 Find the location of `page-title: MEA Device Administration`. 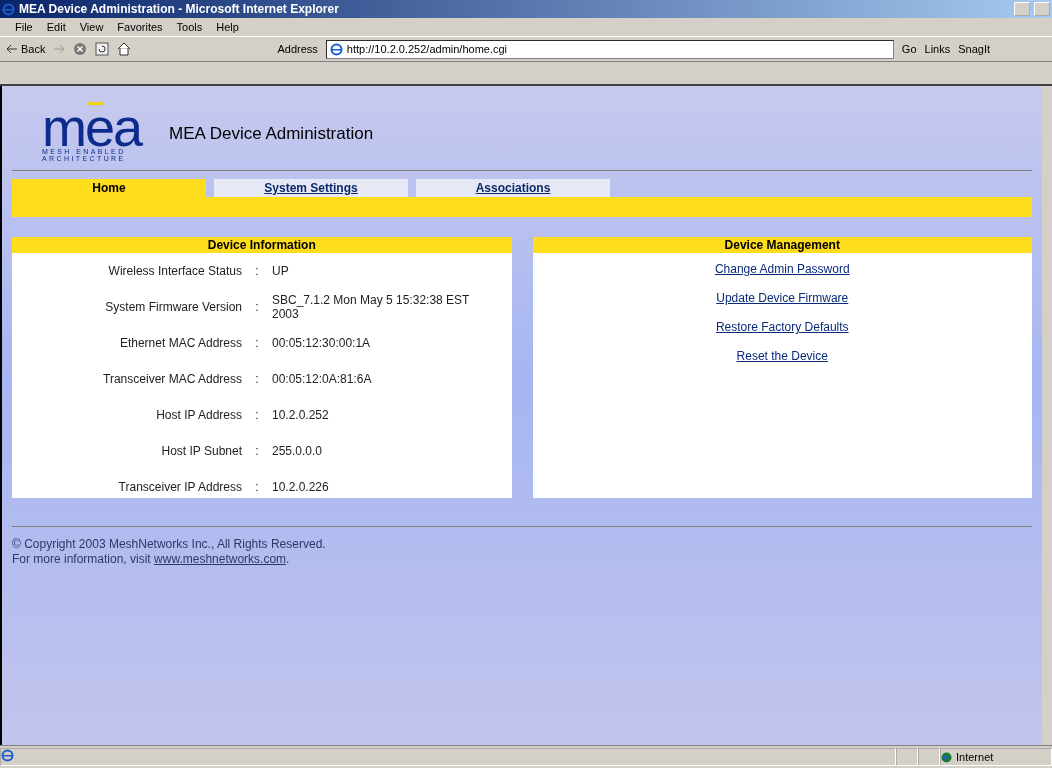

page-title: MEA Device Administration is located at coordinates (271, 134).